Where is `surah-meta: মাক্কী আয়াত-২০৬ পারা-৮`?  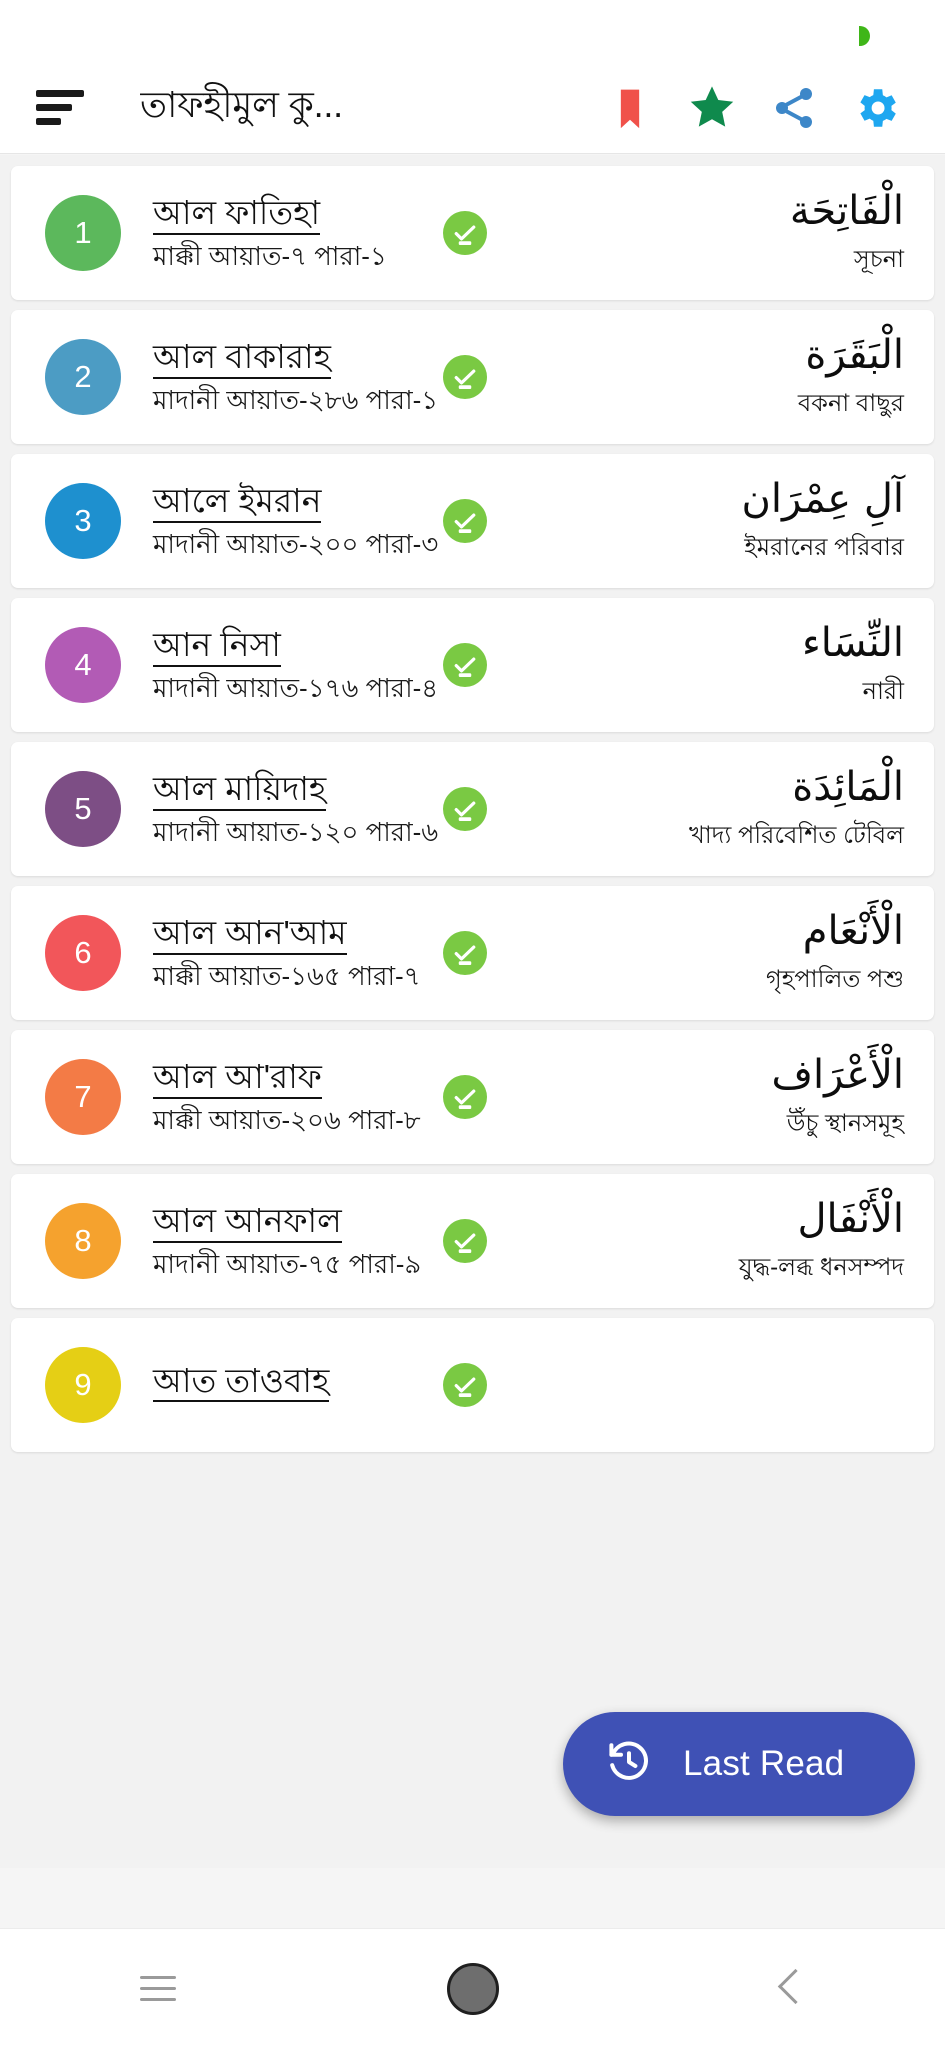
surah-meta: মাক্কী আয়াত-২০৬ পারা-৮ is located at coordinates (287, 1119).